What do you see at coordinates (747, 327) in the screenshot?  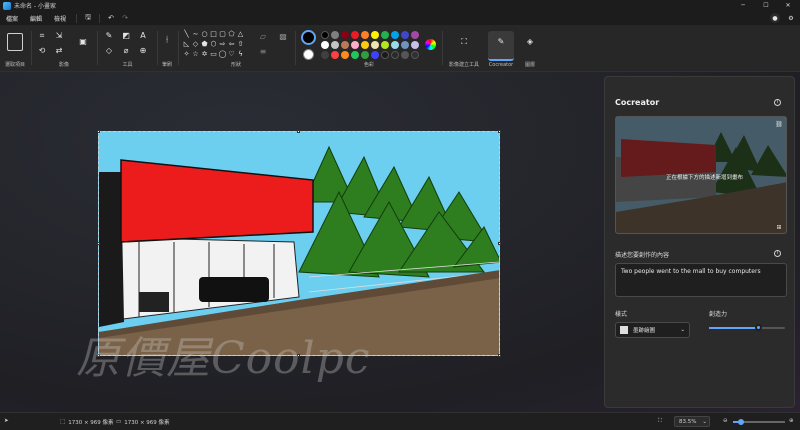 I see `creativity-slider` at bounding box center [747, 327].